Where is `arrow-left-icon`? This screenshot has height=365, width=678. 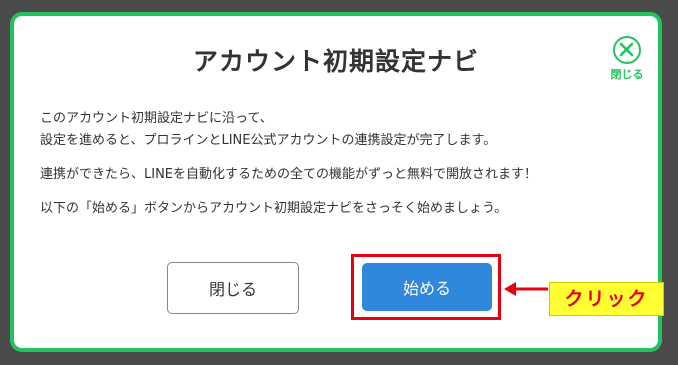 arrow-left-icon is located at coordinates (527, 291).